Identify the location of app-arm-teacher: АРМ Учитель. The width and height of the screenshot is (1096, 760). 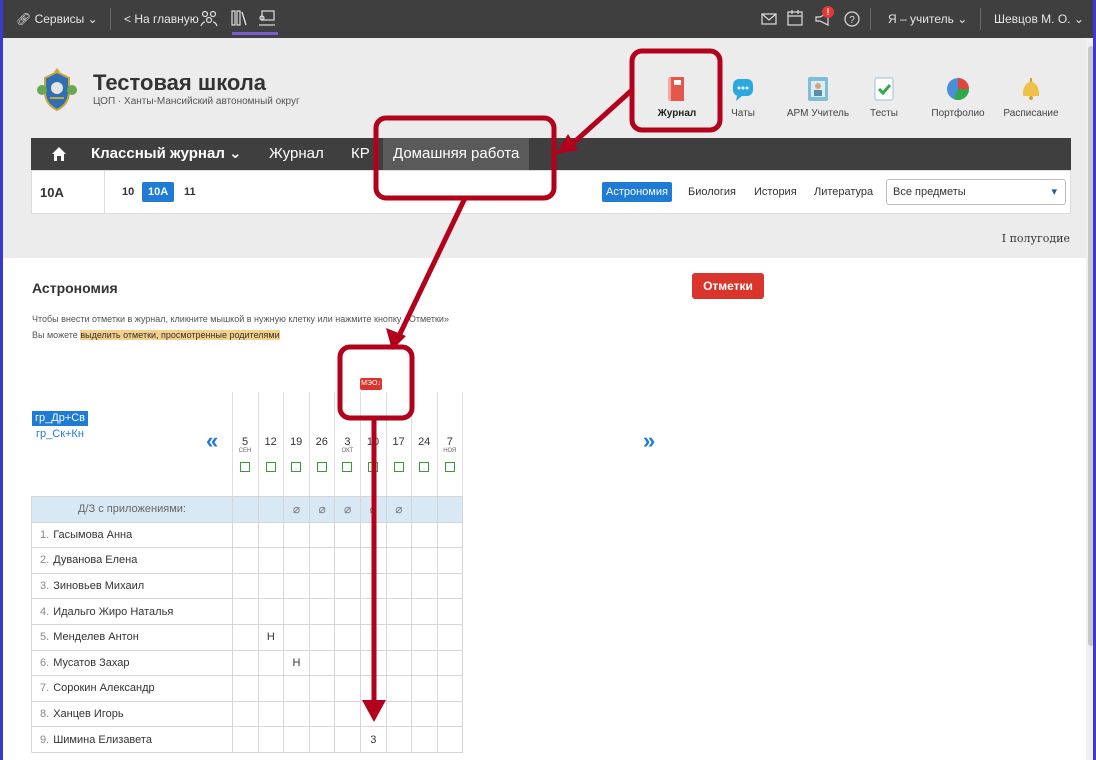
(818, 97).